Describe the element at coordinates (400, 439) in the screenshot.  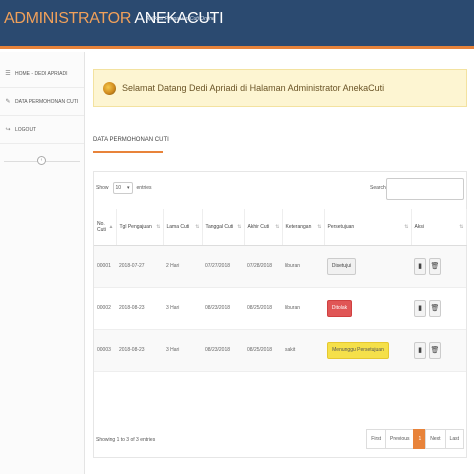
I see `pager-previous: Previous` at that location.